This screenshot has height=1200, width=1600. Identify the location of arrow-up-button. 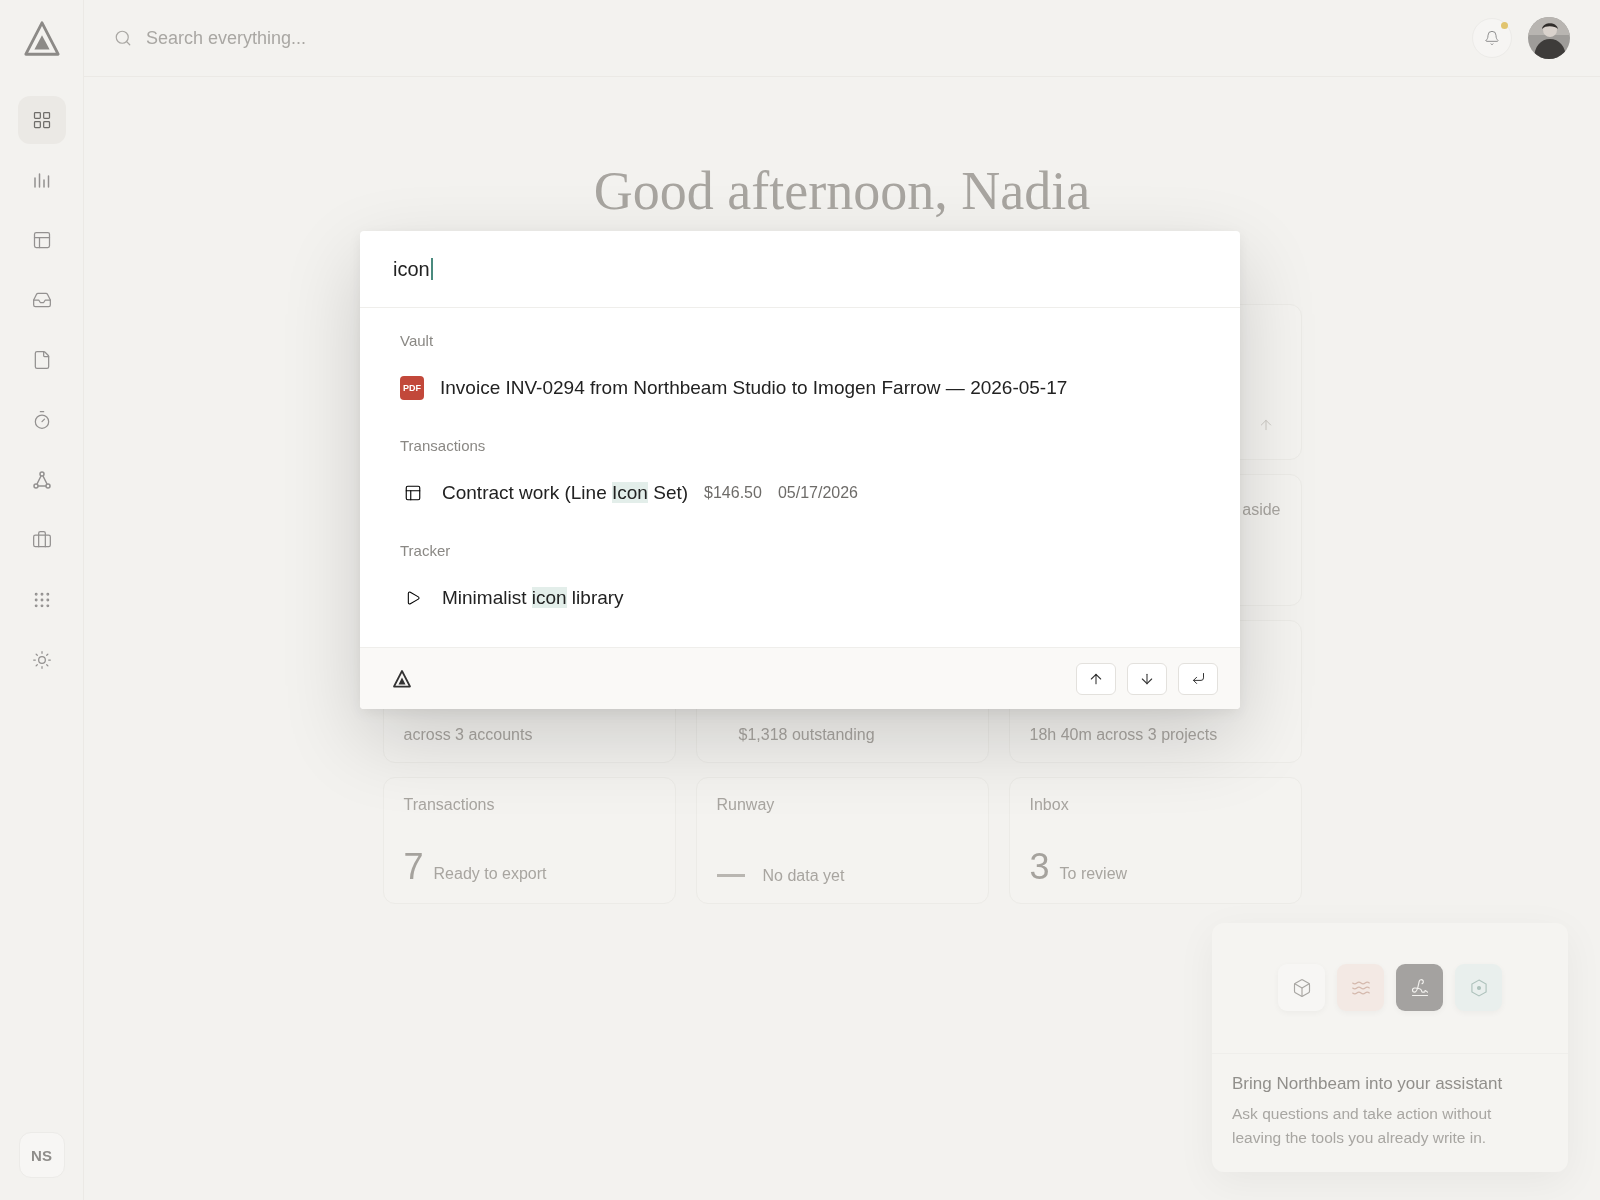
(1096, 678).